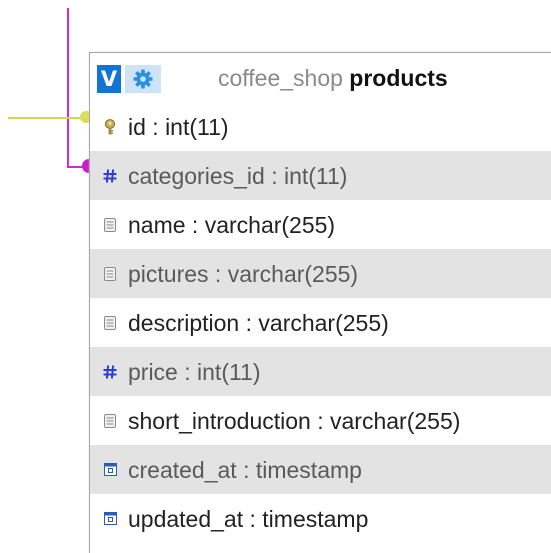 The width and height of the screenshot is (551, 553). I want to click on column-row-pictures: pictures : varchar(255), so click(320, 273).